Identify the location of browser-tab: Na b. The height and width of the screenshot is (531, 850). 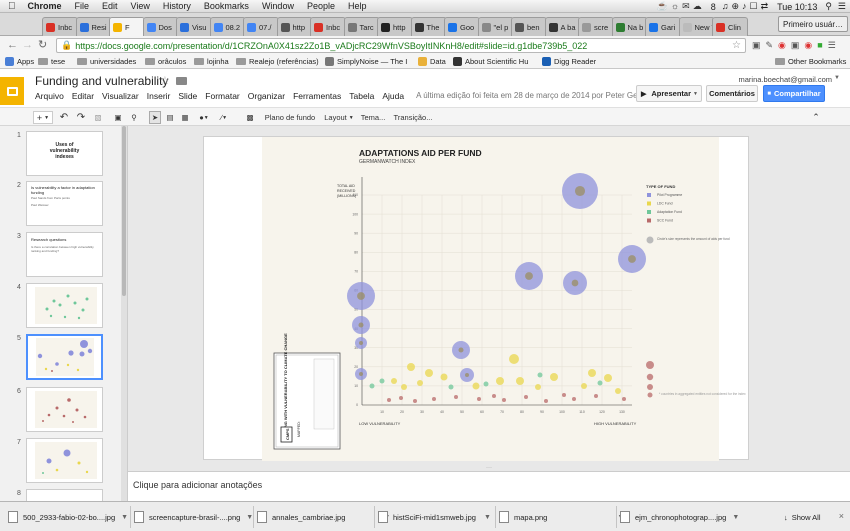
(629, 26).